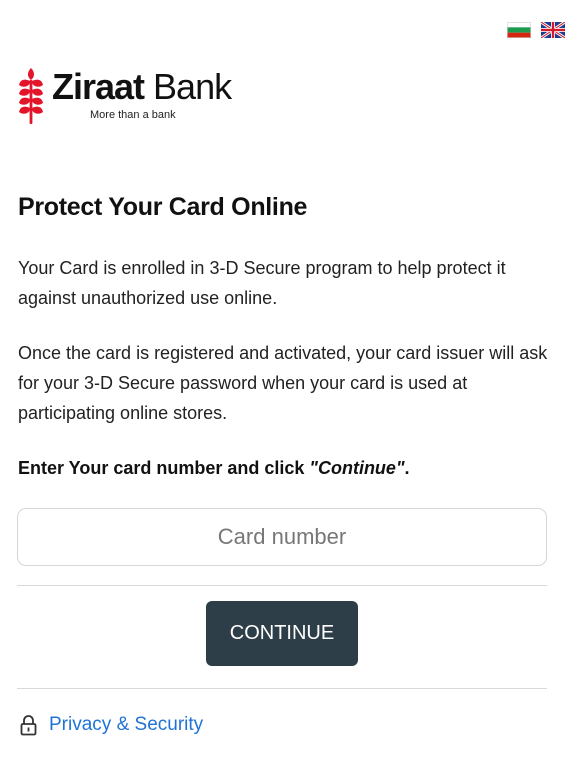 Image resolution: width=583 pixels, height=767 pixels. I want to click on instruction-emphasis: "Continue", so click(357, 468).